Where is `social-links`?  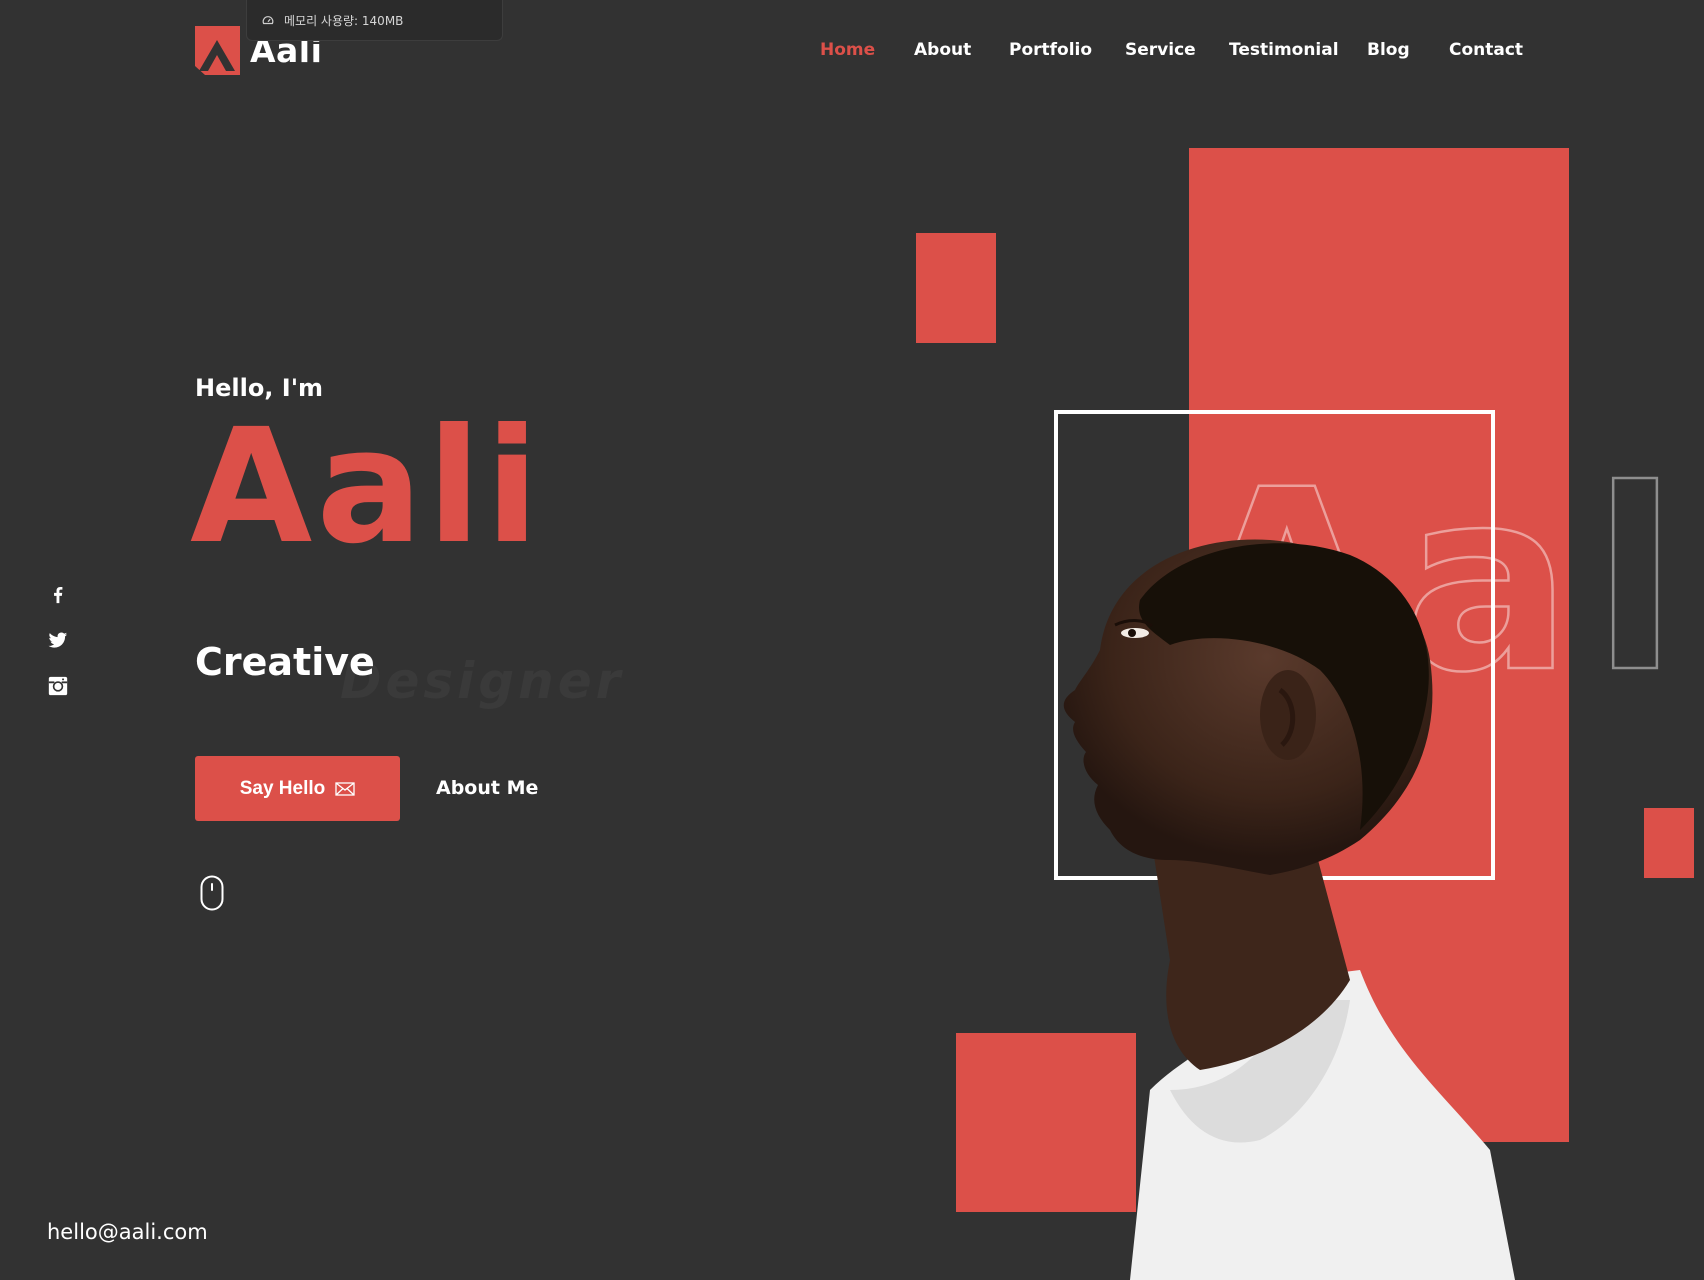 social-links is located at coordinates (58, 640).